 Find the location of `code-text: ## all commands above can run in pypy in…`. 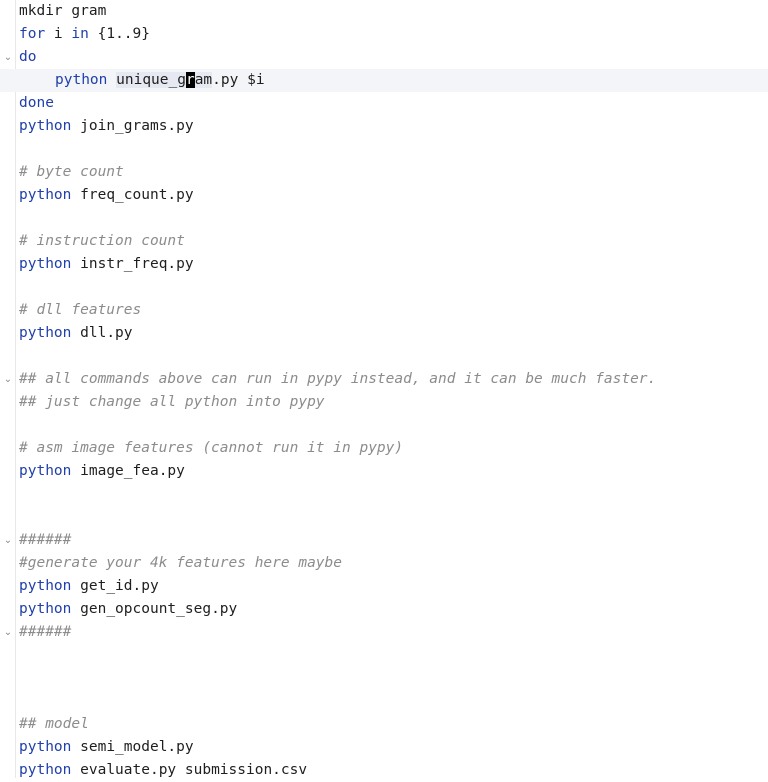

code-text: ## all commands above can run in pypy in… is located at coordinates (337, 379).